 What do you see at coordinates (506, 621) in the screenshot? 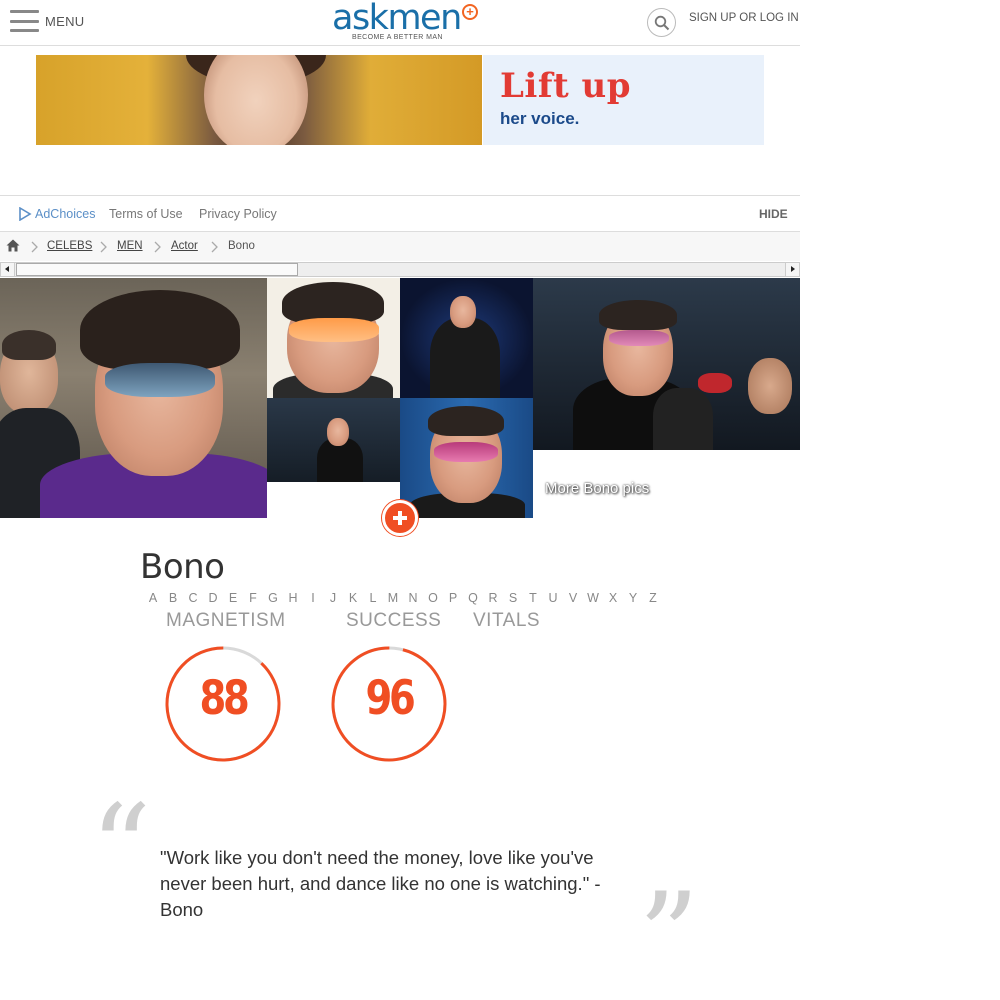
I see `tab-vitals: VITALS` at bounding box center [506, 621].